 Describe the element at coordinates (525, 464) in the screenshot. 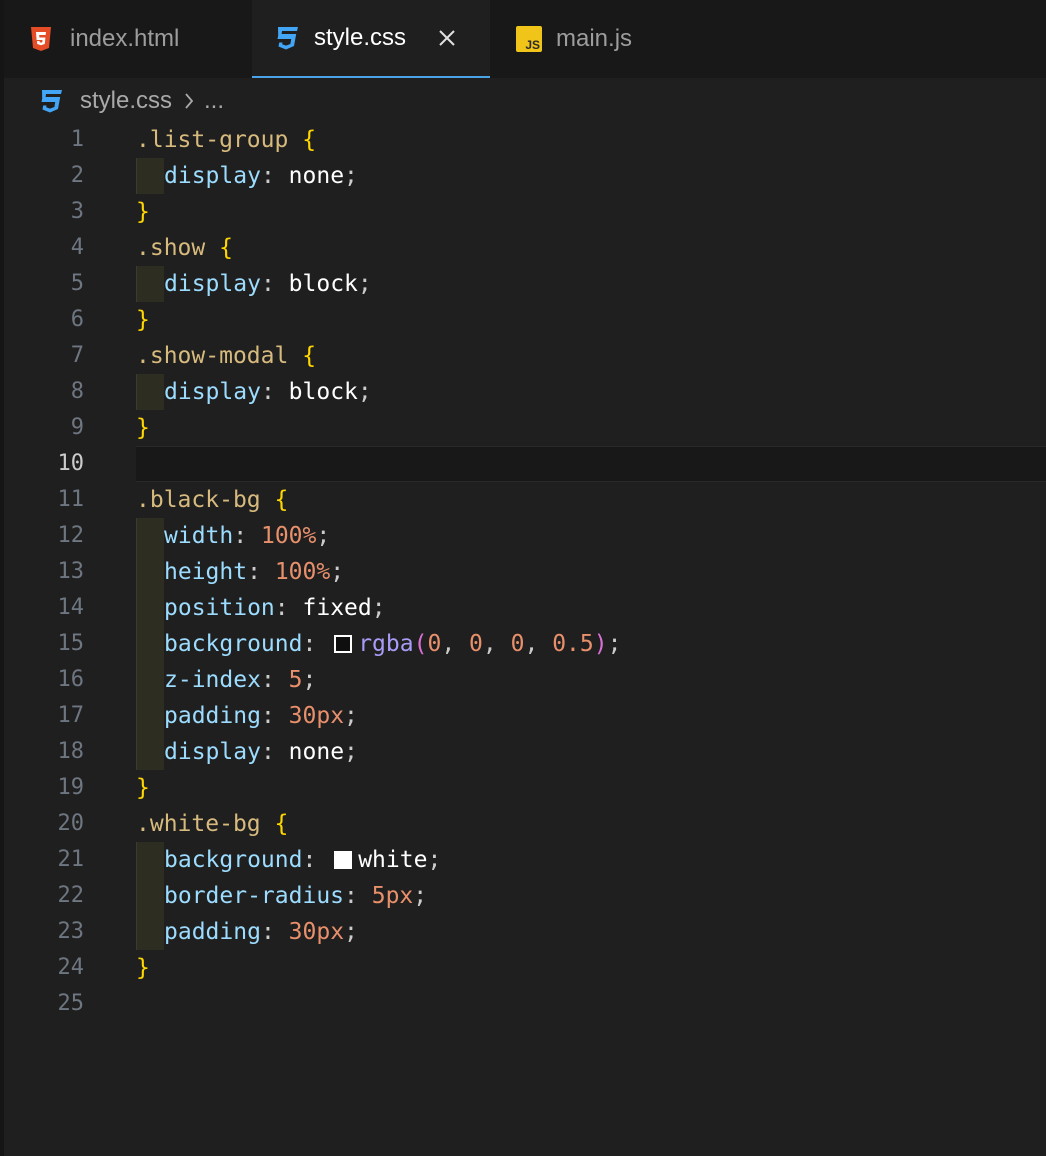

I see `code-line: 10` at that location.